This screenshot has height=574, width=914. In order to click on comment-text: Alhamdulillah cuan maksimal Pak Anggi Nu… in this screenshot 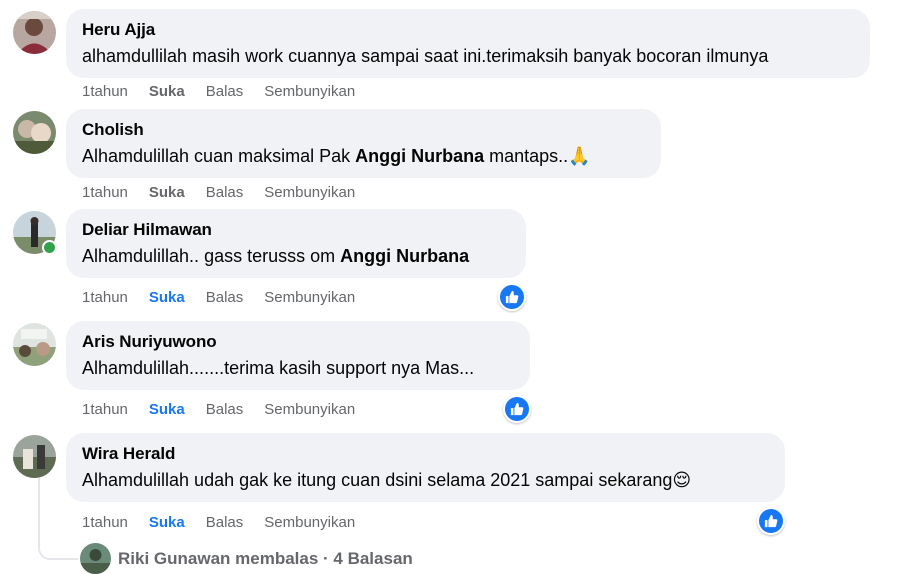, I will do `click(363, 156)`.